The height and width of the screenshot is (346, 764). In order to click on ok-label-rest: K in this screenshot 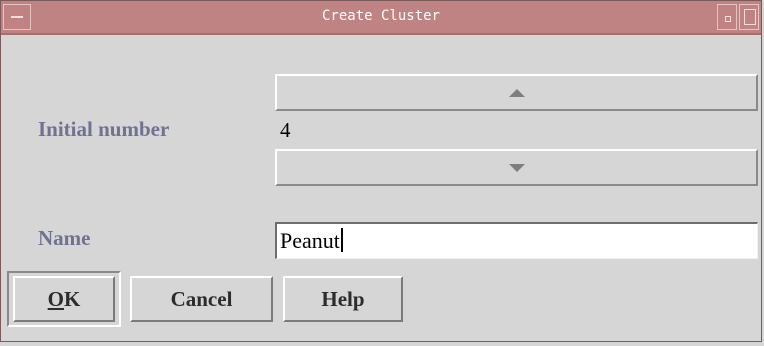, I will do `click(72, 299)`.